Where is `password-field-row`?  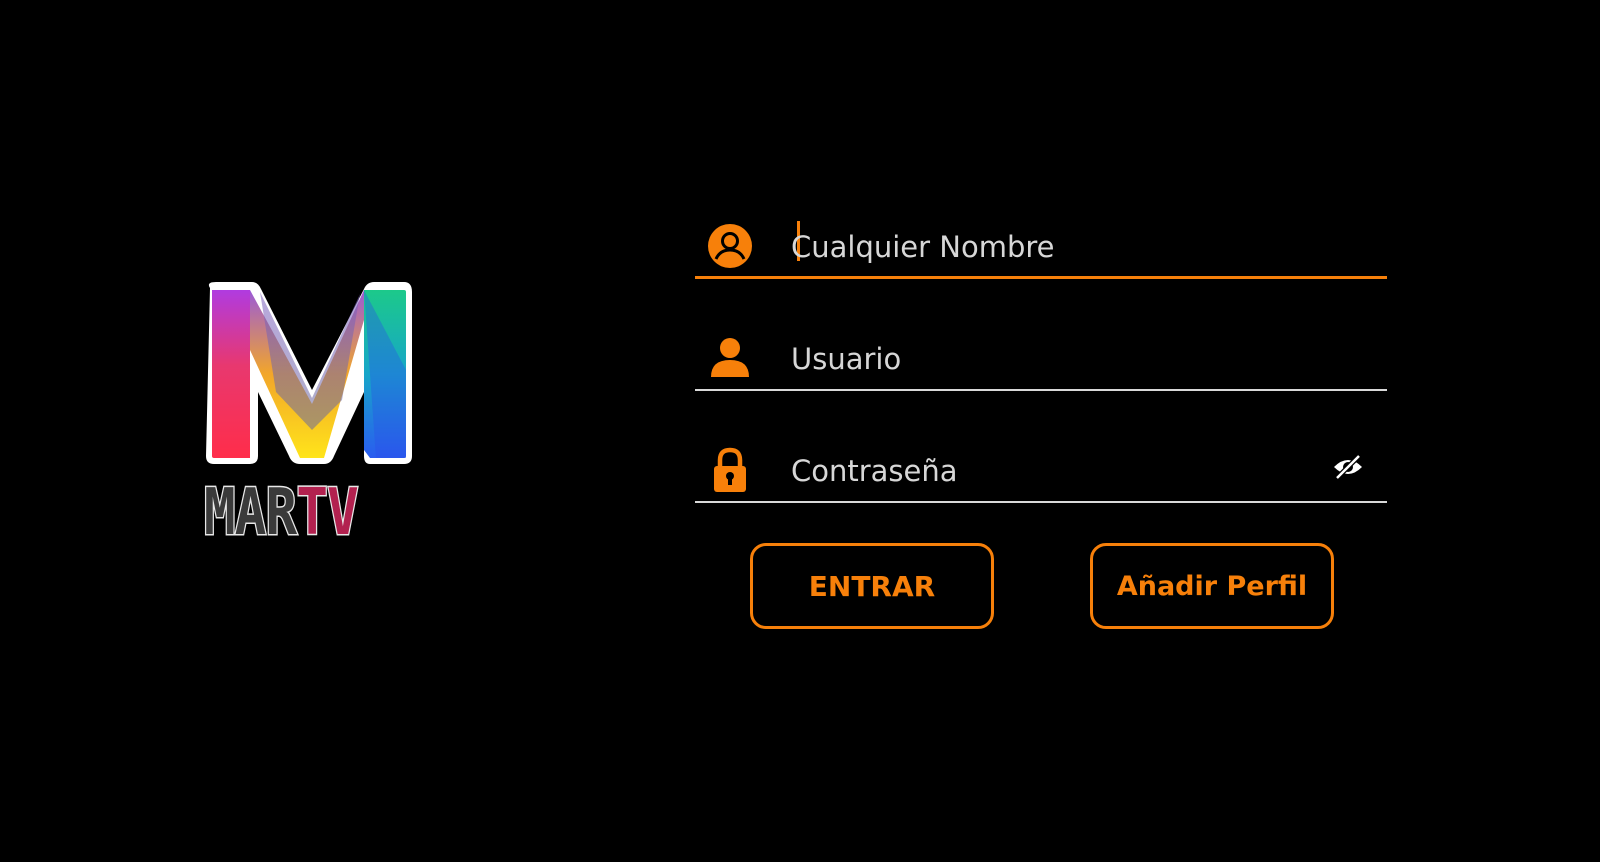
password-field-row is located at coordinates (1041, 471).